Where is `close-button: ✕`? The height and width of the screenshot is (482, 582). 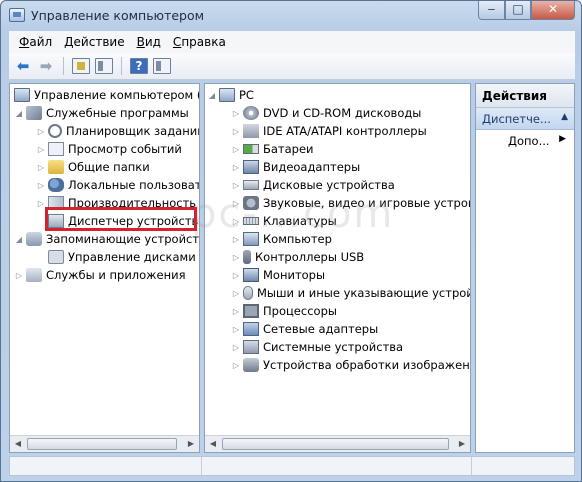
close-button: ✕ is located at coordinates (553, 10).